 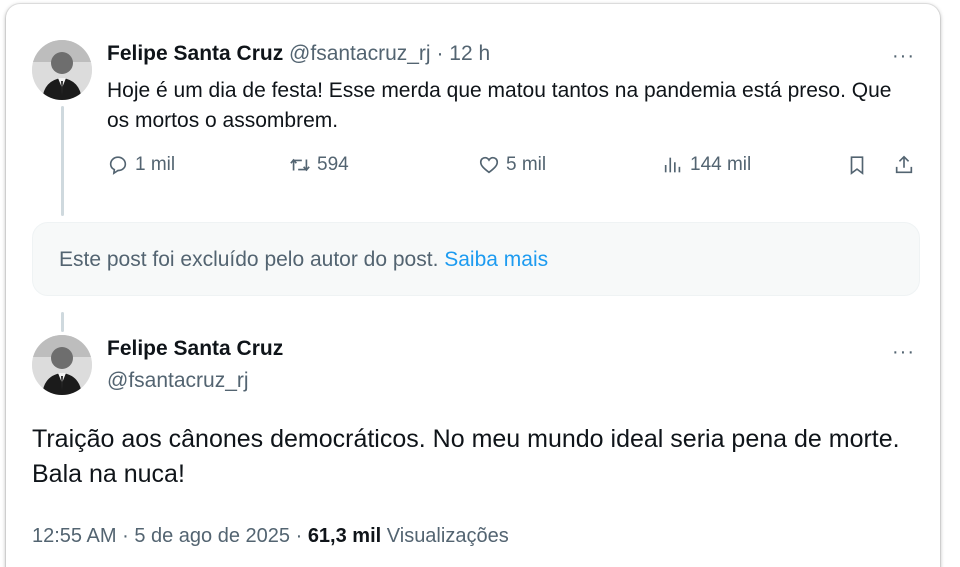 I want to click on reply-button: 1 mil, so click(x=141, y=165).